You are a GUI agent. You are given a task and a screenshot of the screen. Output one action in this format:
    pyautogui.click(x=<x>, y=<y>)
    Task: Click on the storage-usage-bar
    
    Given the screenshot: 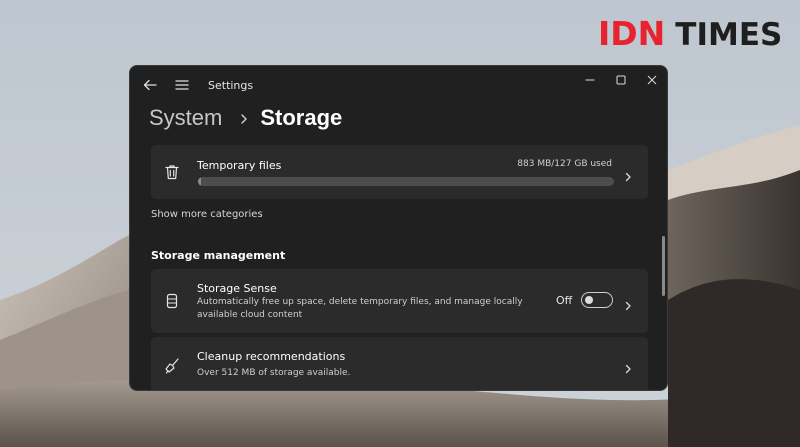 What is the action you would take?
    pyautogui.click(x=406, y=181)
    